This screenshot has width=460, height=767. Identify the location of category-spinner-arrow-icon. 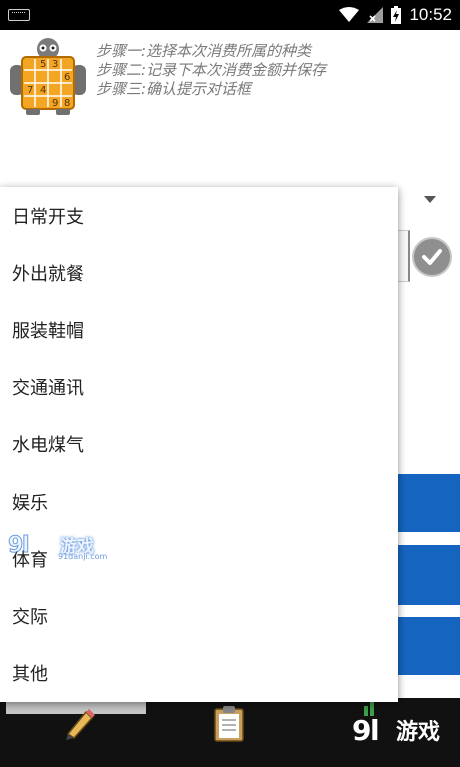
(430, 199).